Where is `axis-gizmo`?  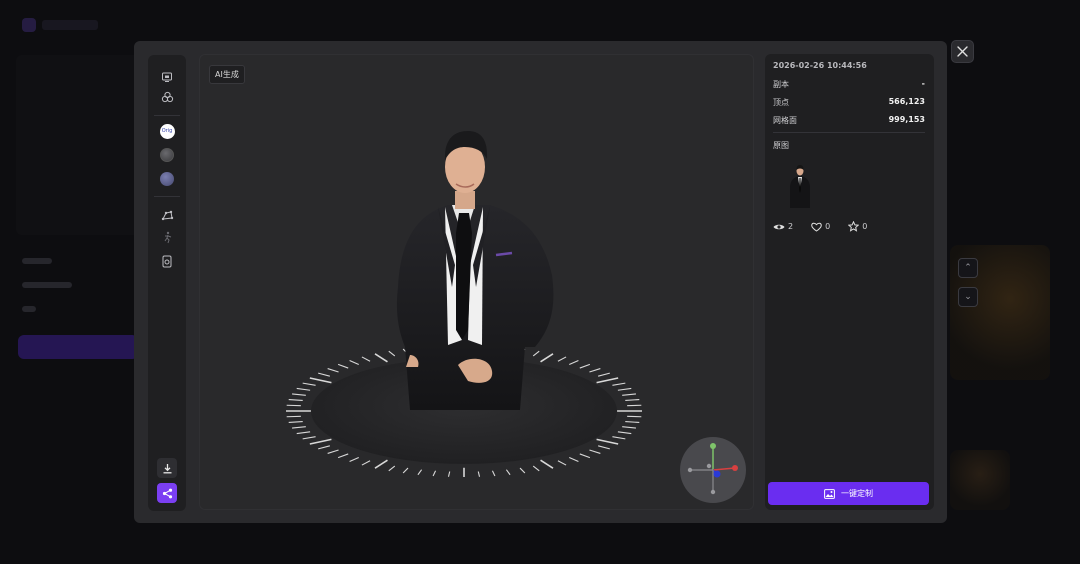
axis-gizmo is located at coordinates (713, 470).